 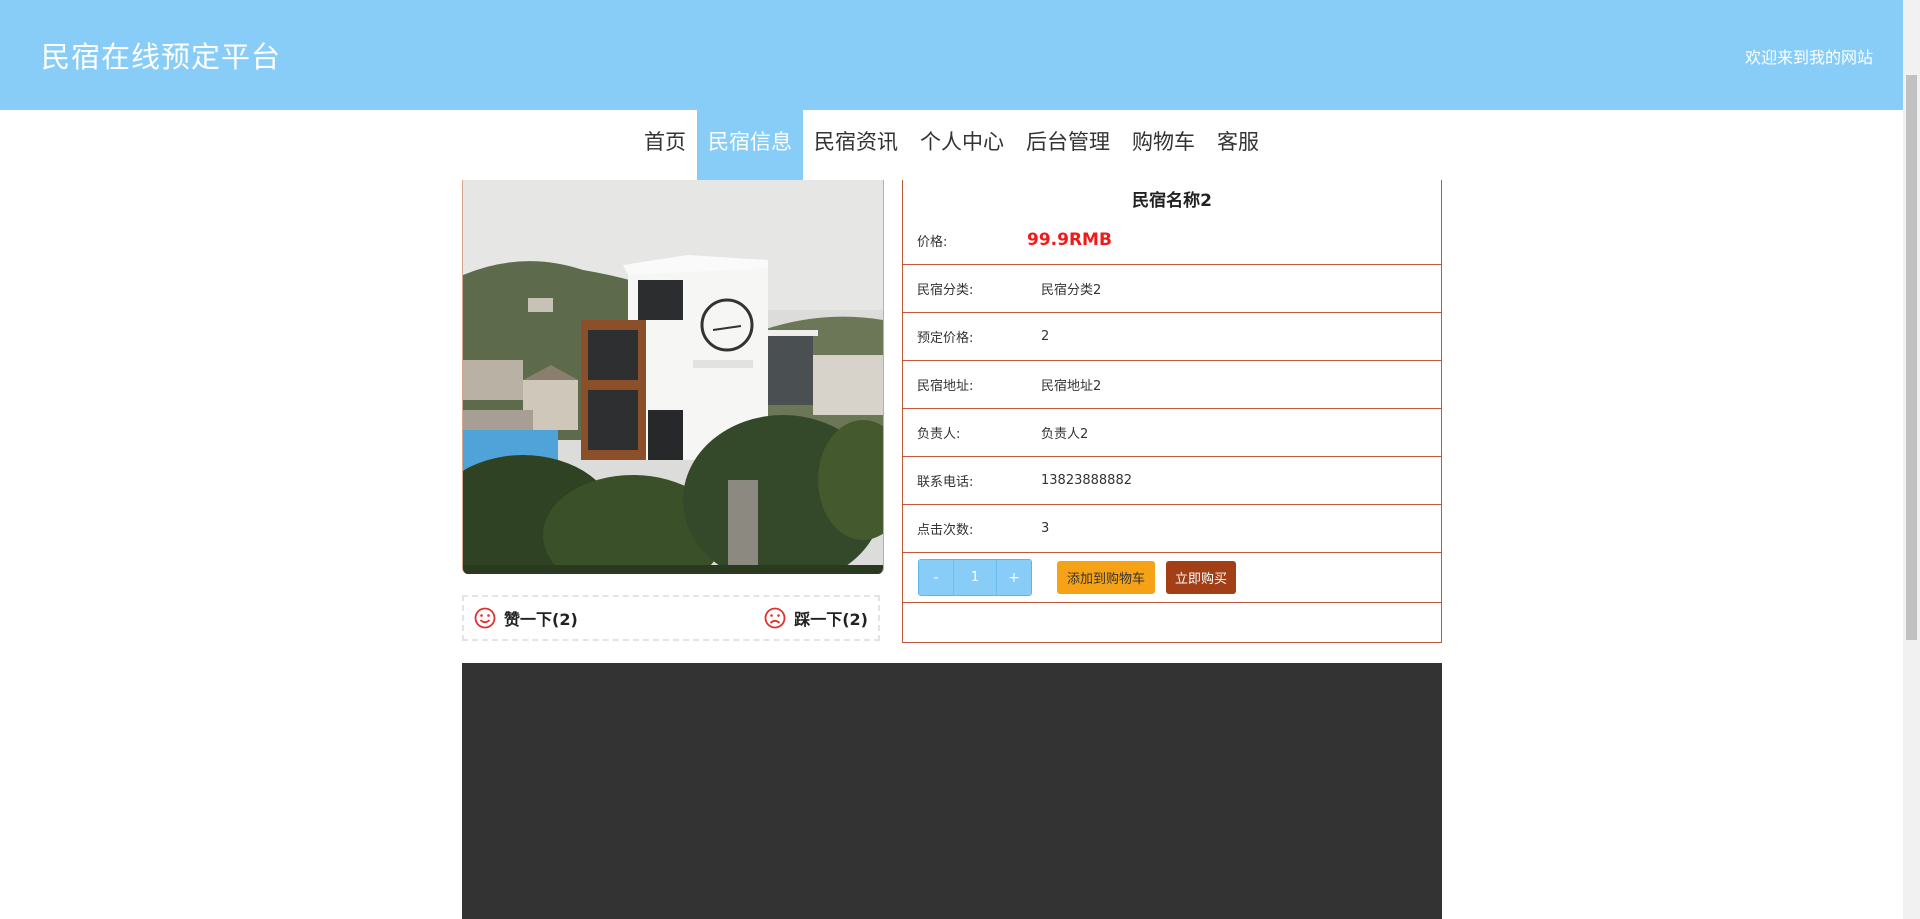 I want to click on nav-cart: 购物车, so click(x=1163, y=145).